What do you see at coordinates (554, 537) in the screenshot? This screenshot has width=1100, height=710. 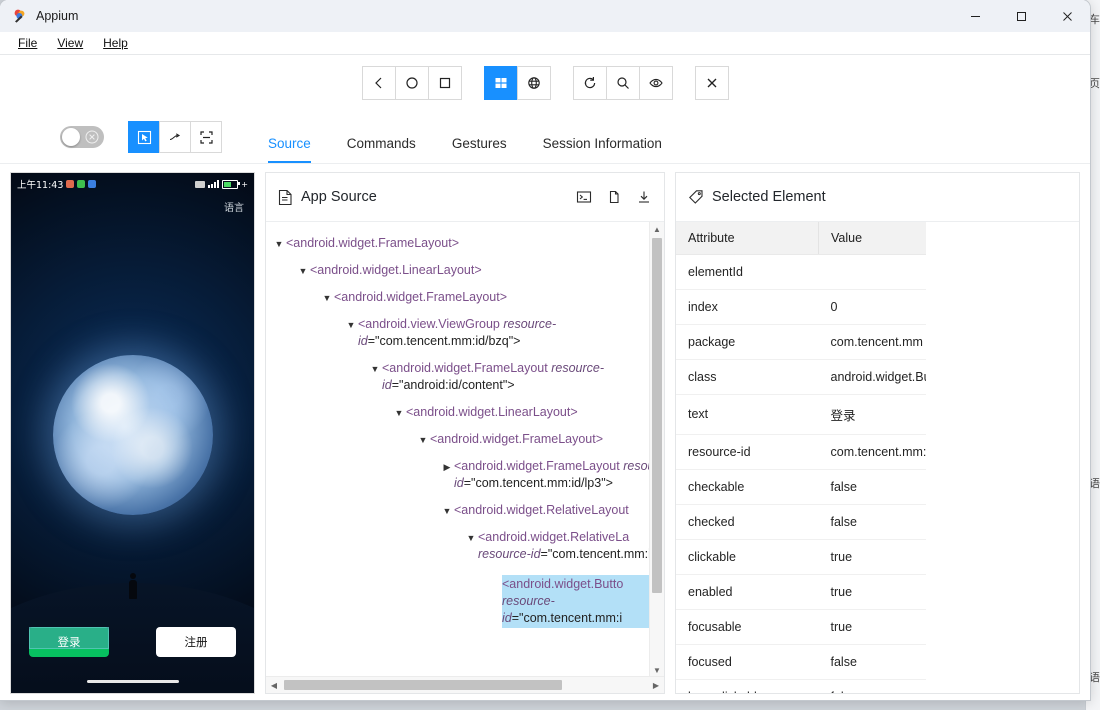 I see `tree-node-tag: <android.widget.RelativeLa` at bounding box center [554, 537].